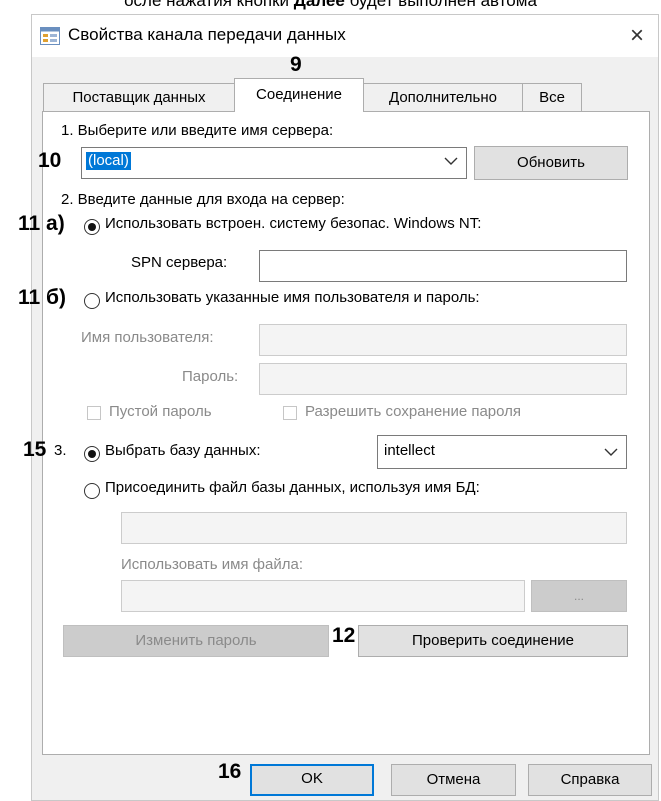 Image resolution: width=661 pixels, height=801 pixels. I want to click on password-field, so click(443, 379).